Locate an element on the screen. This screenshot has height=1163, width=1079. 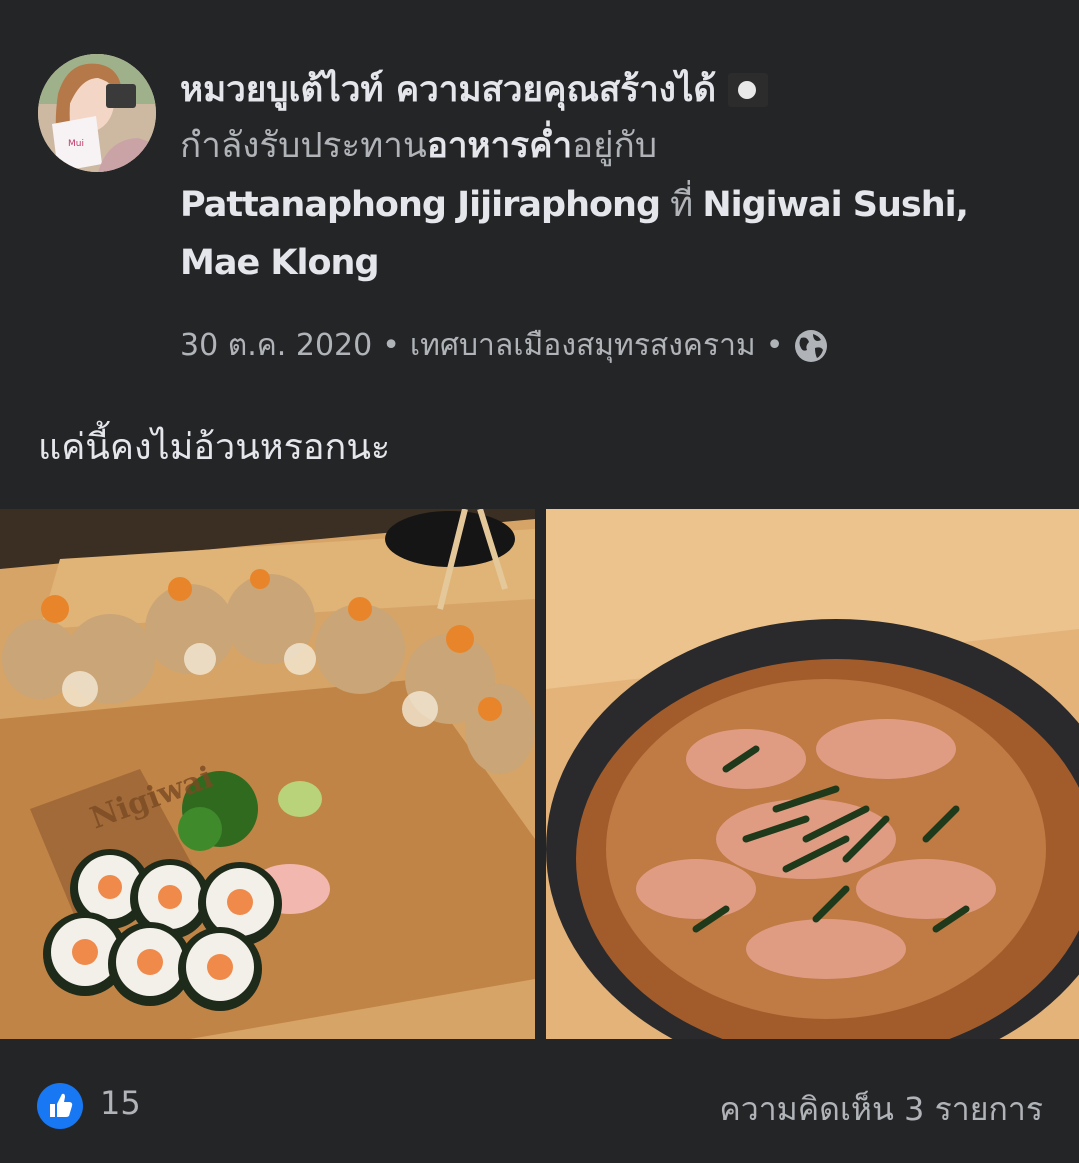
author-name: หมวยบูเต้ไวท์ ความสวยคุณสร้างได้ is located at coordinates (448, 90).